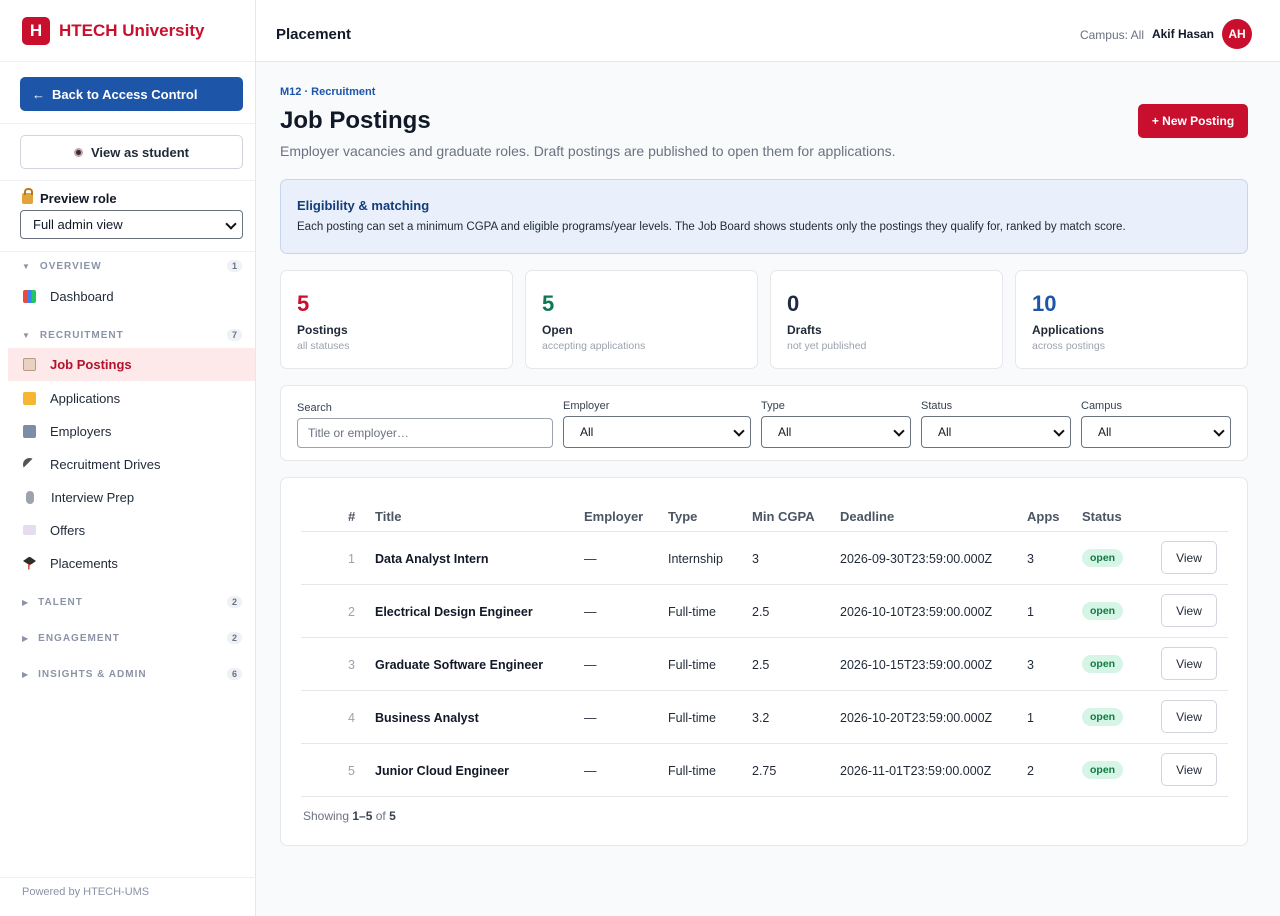 The image size is (1280, 916). Describe the element at coordinates (85, 398) in the screenshot. I see `sidebar-item-label: Applications` at that location.